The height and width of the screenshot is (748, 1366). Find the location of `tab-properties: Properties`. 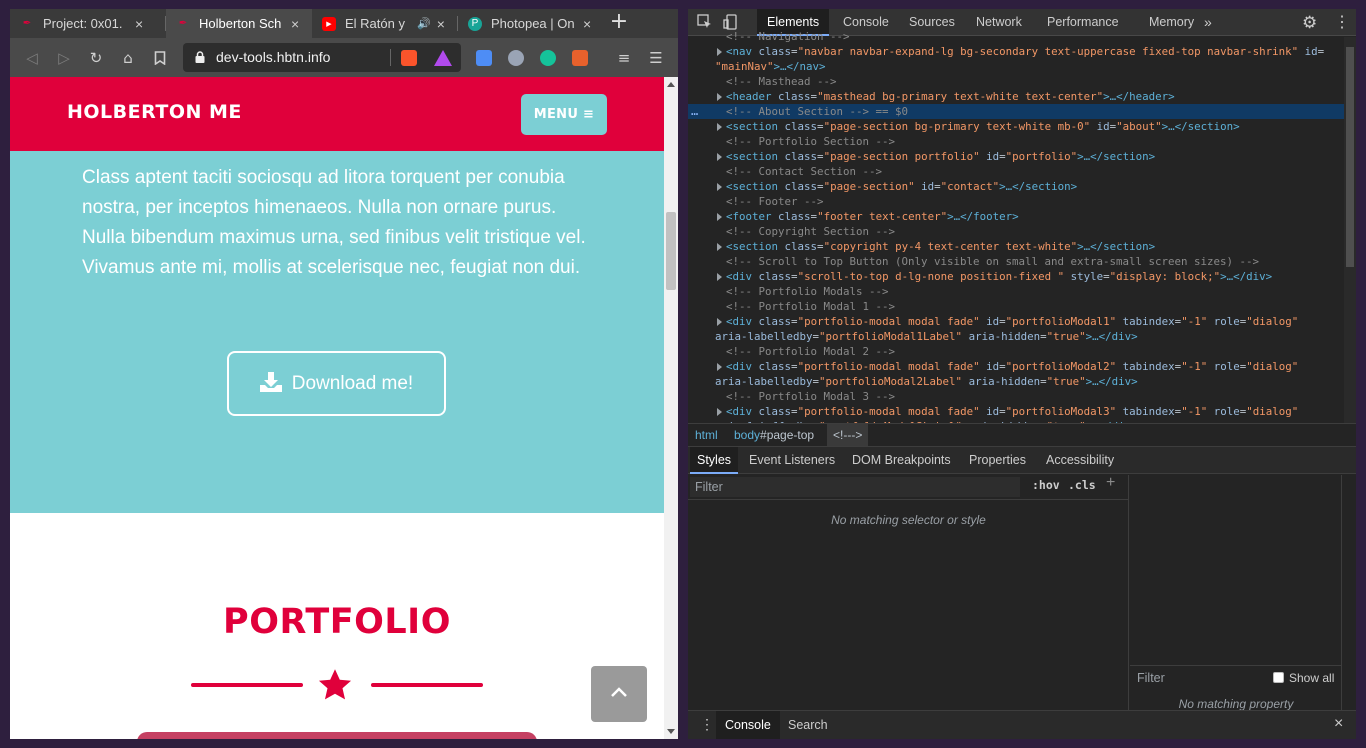

tab-properties: Properties is located at coordinates (997, 460).